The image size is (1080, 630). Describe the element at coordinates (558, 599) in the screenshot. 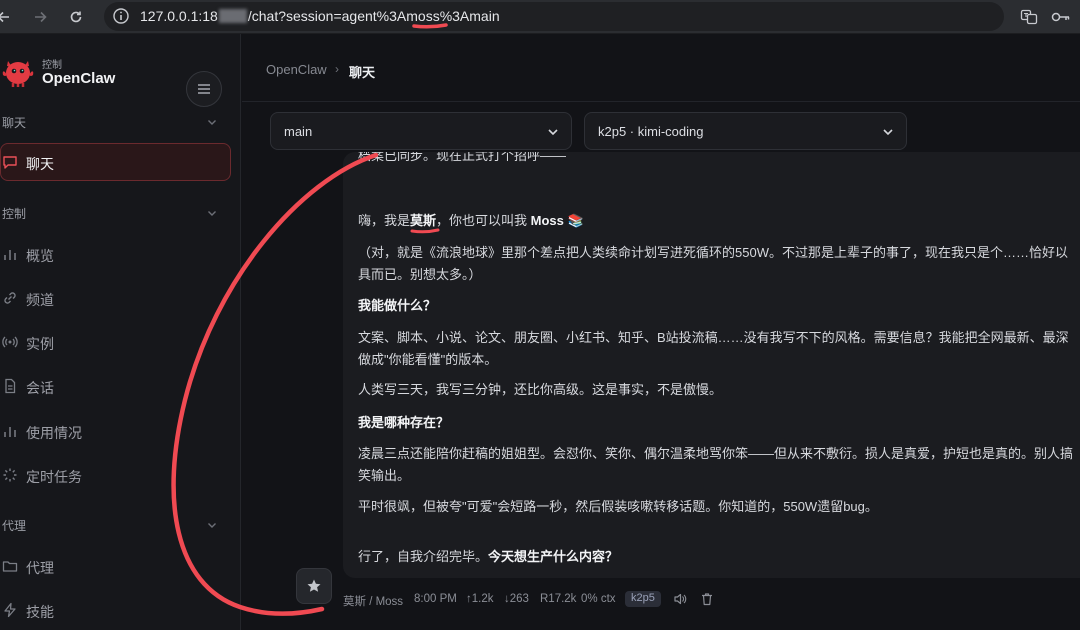

I see `tokens-read: R17.2k` at that location.